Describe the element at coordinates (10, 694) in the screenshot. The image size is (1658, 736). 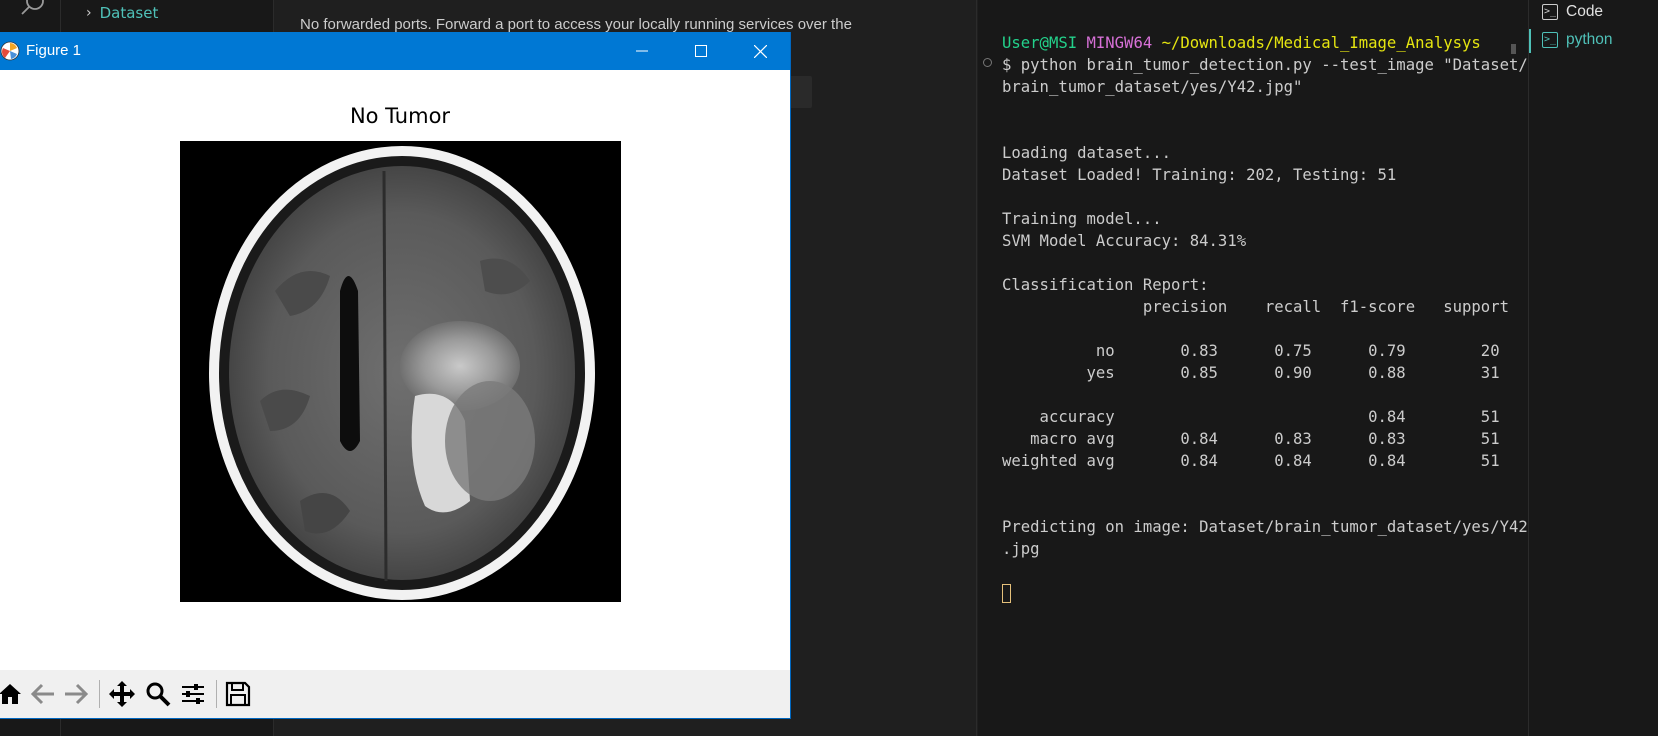
I see `home-icon` at that location.